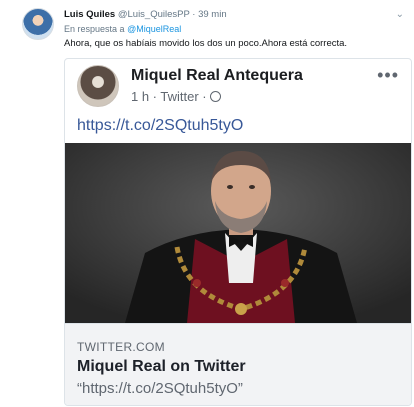 The image size is (414, 407). What do you see at coordinates (161, 367) in the screenshot?
I see `preview-title: Miquel Real on Twitter` at bounding box center [161, 367].